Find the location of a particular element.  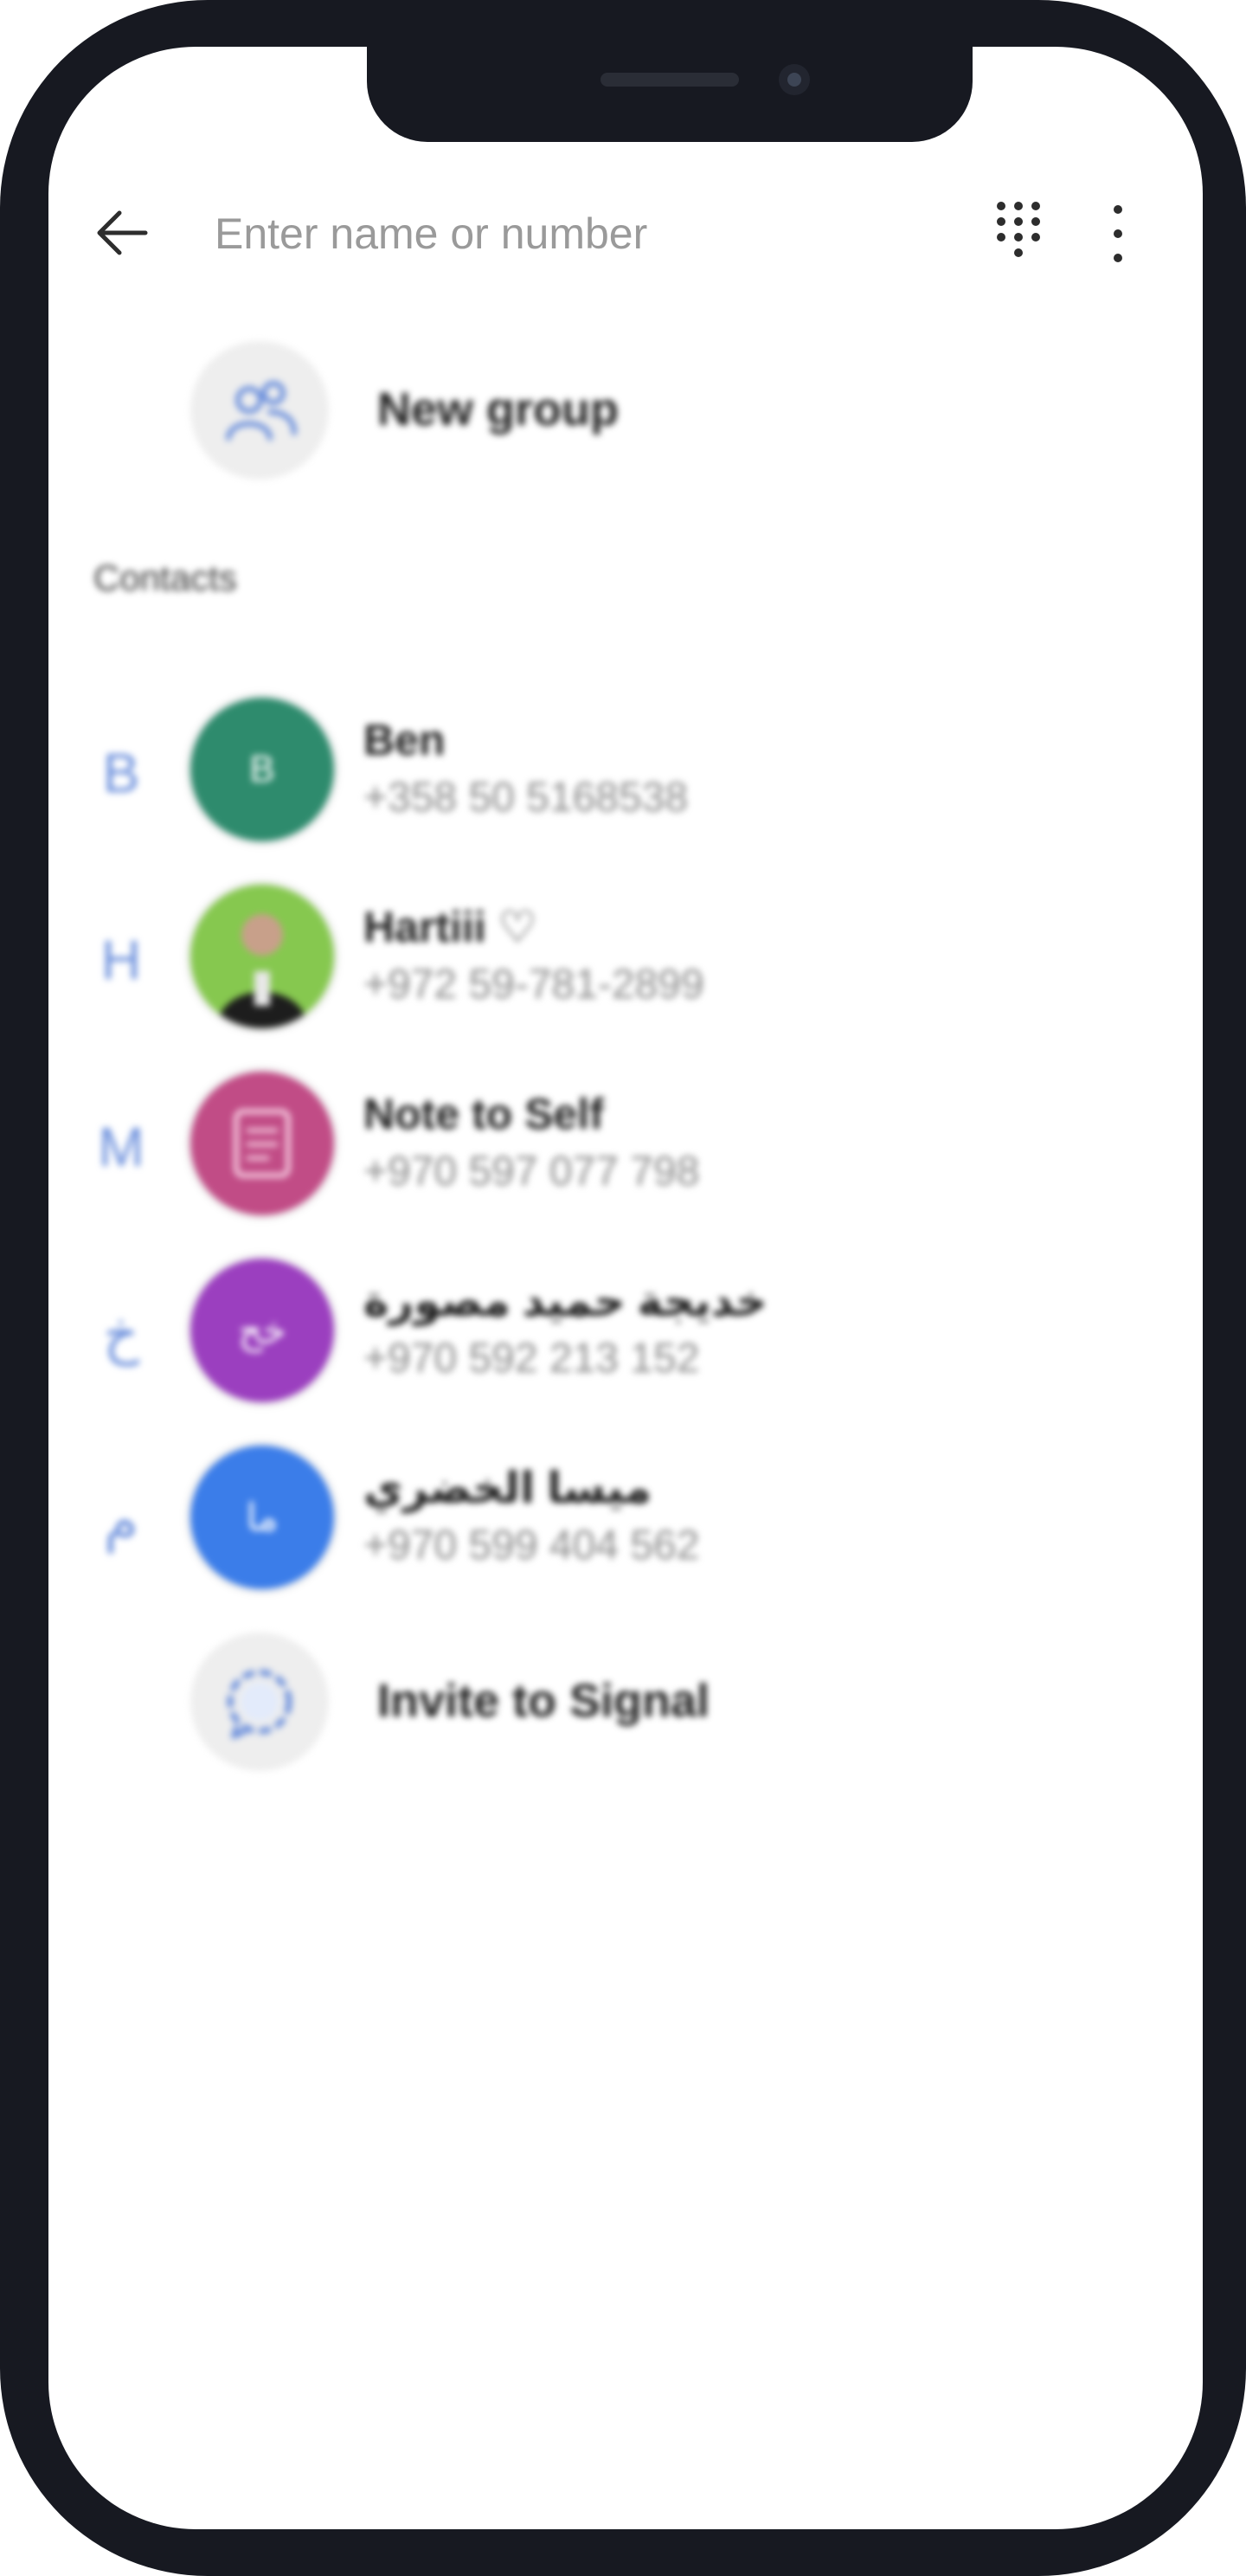

new-group-avatar is located at coordinates (259, 410).